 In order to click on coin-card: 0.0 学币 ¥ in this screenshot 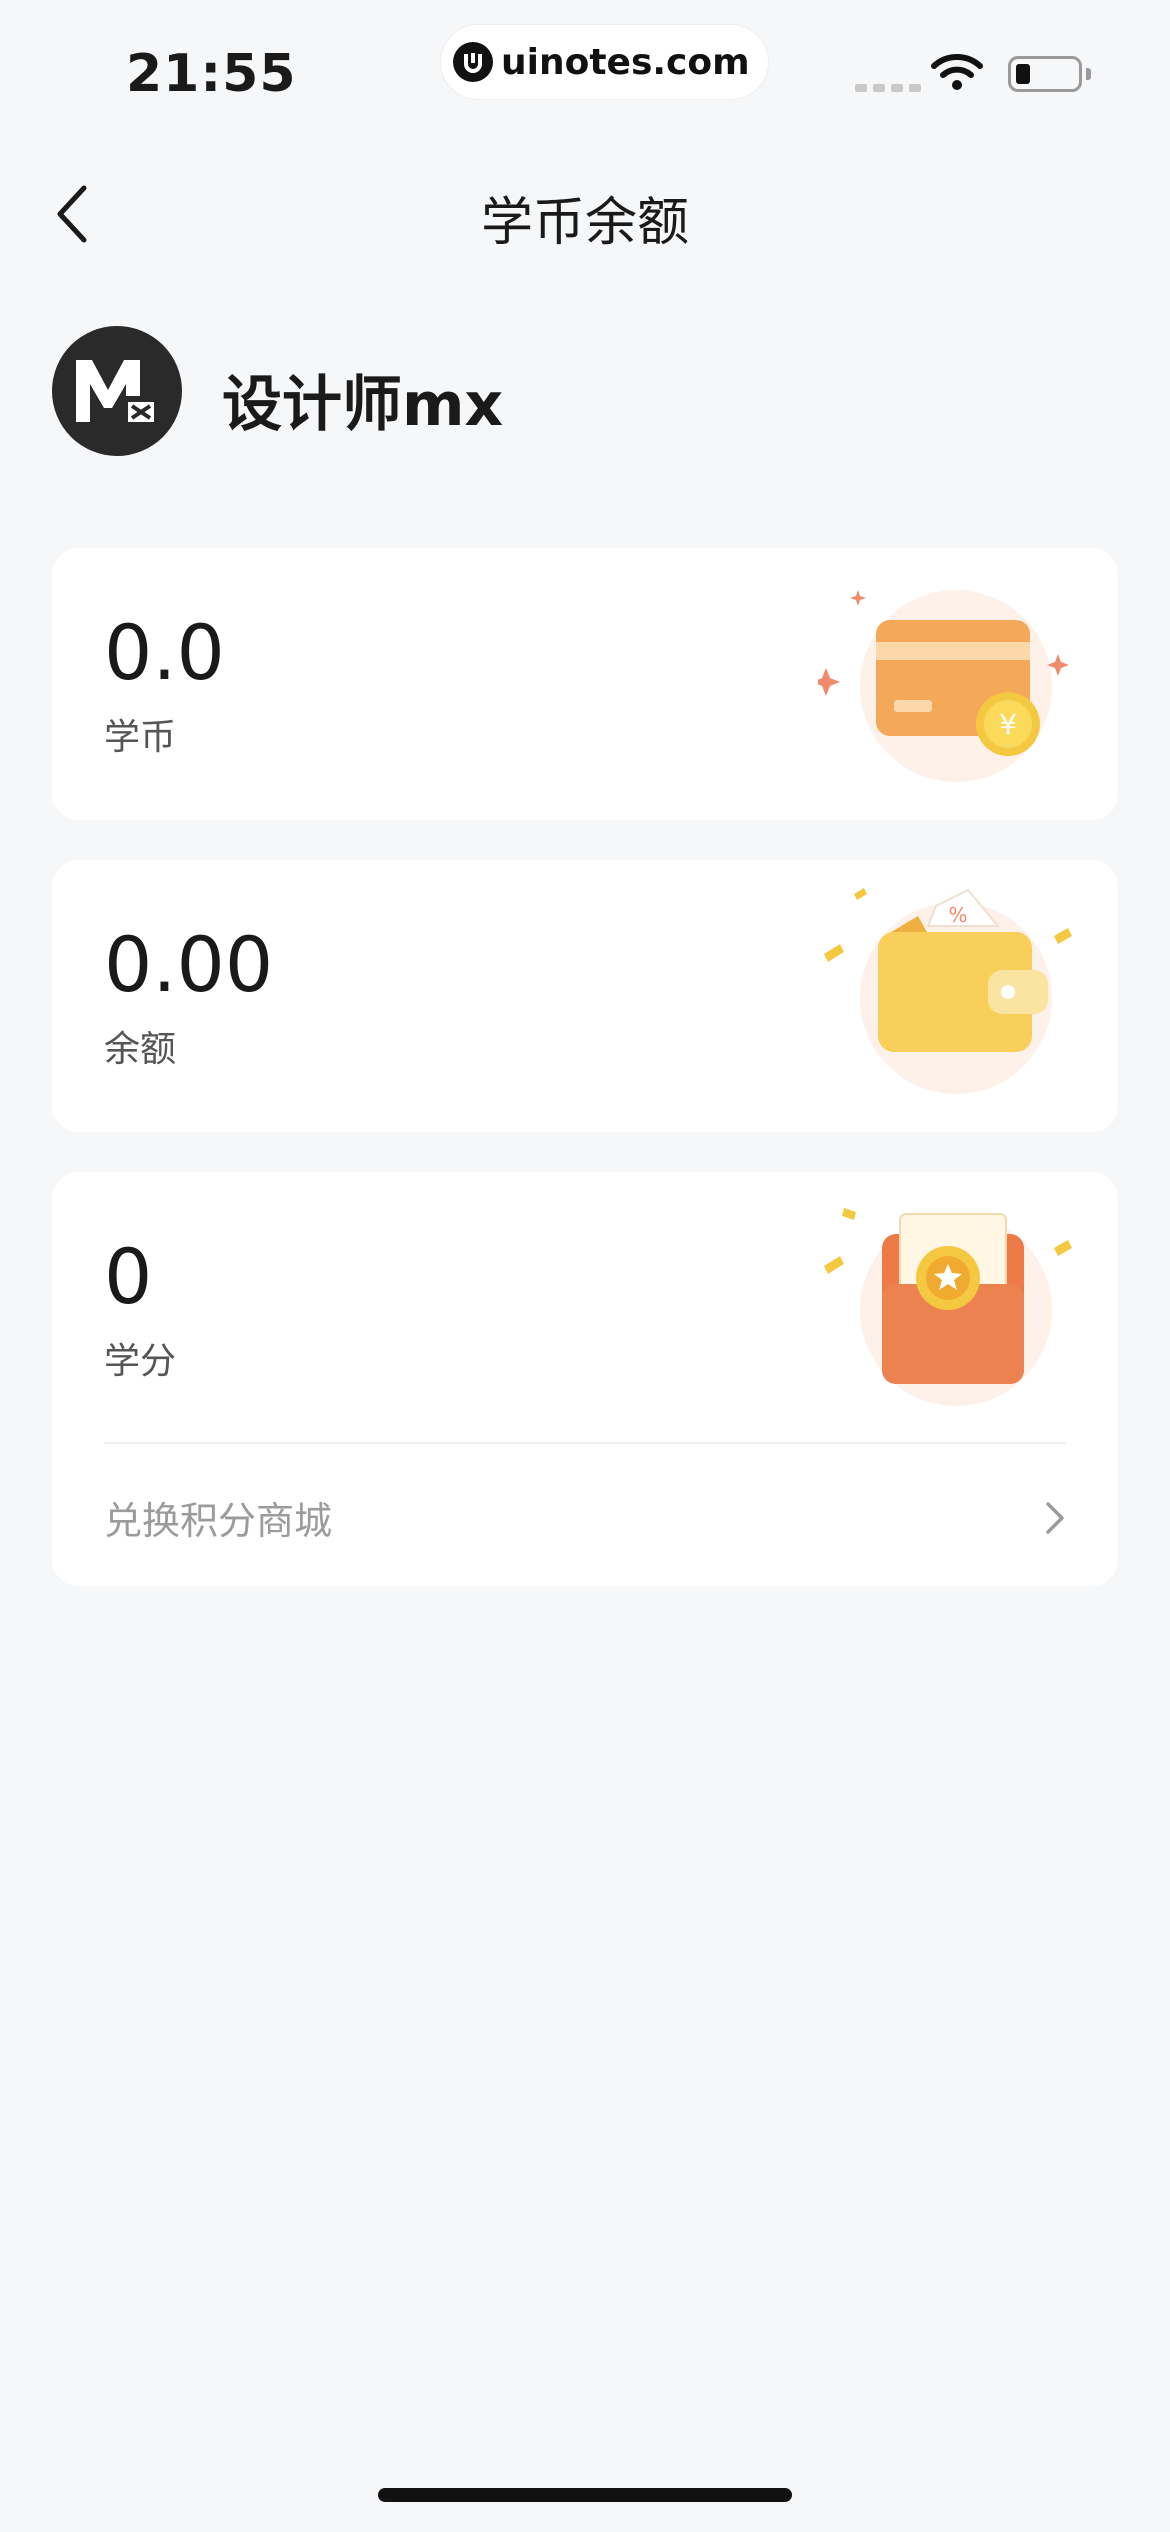, I will do `click(585, 684)`.